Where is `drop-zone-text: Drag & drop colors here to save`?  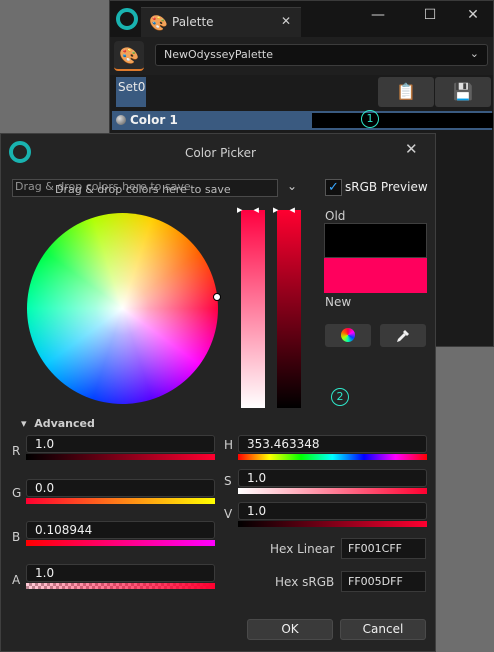 drop-zone-text: Drag & drop colors here to save is located at coordinates (143, 189).